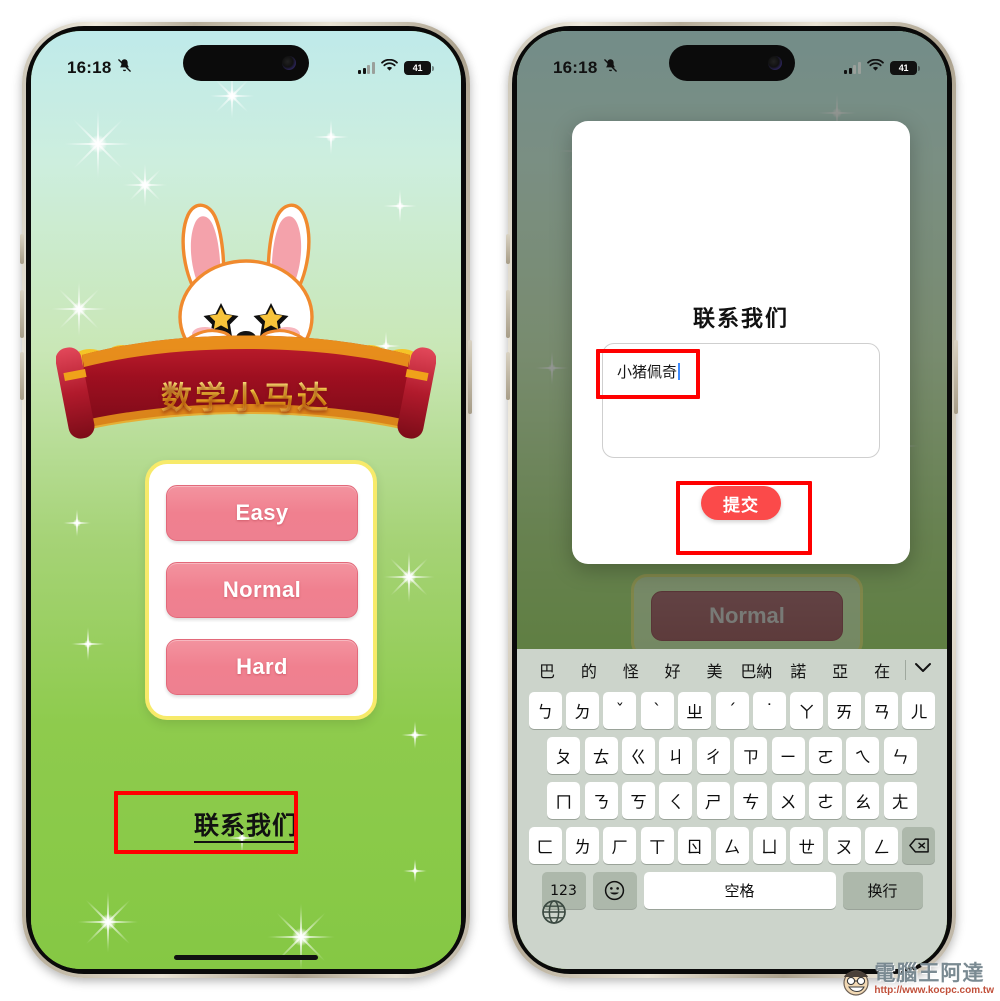 The image size is (1000, 1001). What do you see at coordinates (906, 670) in the screenshot?
I see `suggestion-divider` at bounding box center [906, 670].